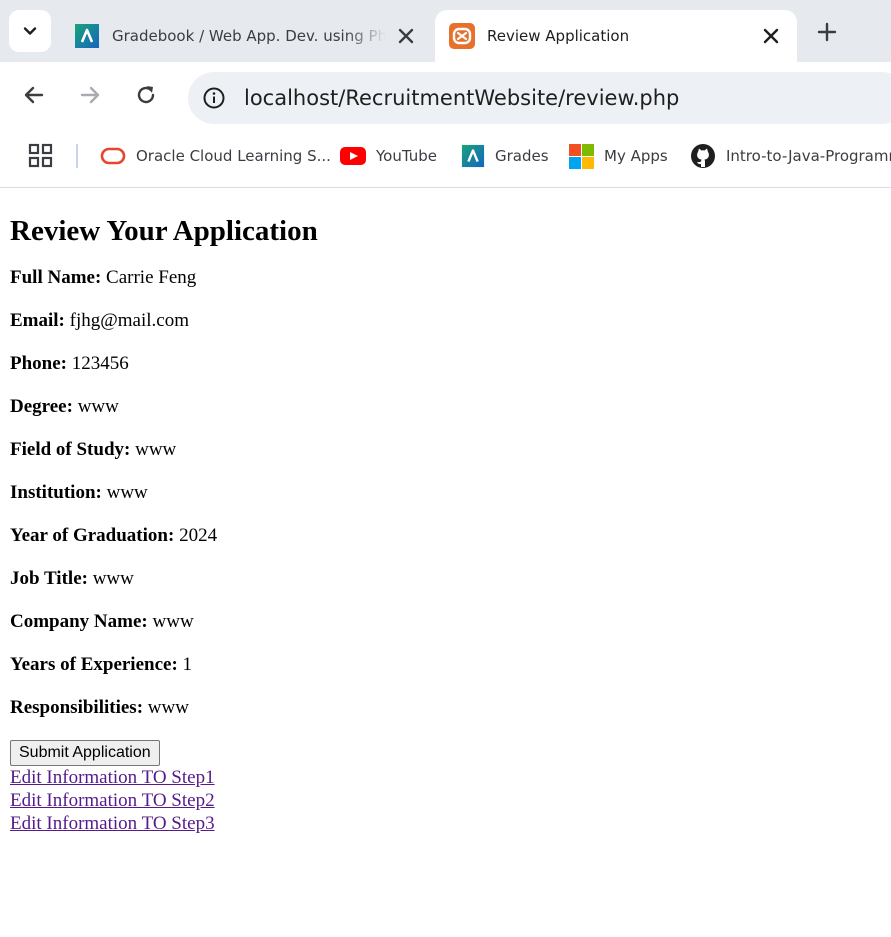 This screenshot has height=937, width=891. Describe the element at coordinates (636, 156) in the screenshot. I see `bookmark-label: My Apps` at that location.